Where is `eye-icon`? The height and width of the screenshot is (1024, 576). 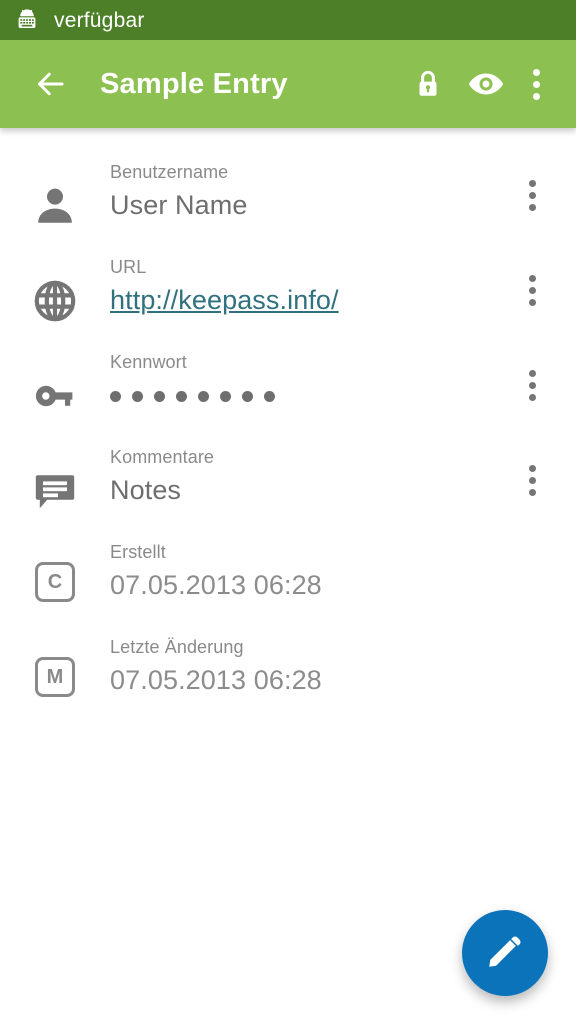 eye-icon is located at coordinates (486, 84).